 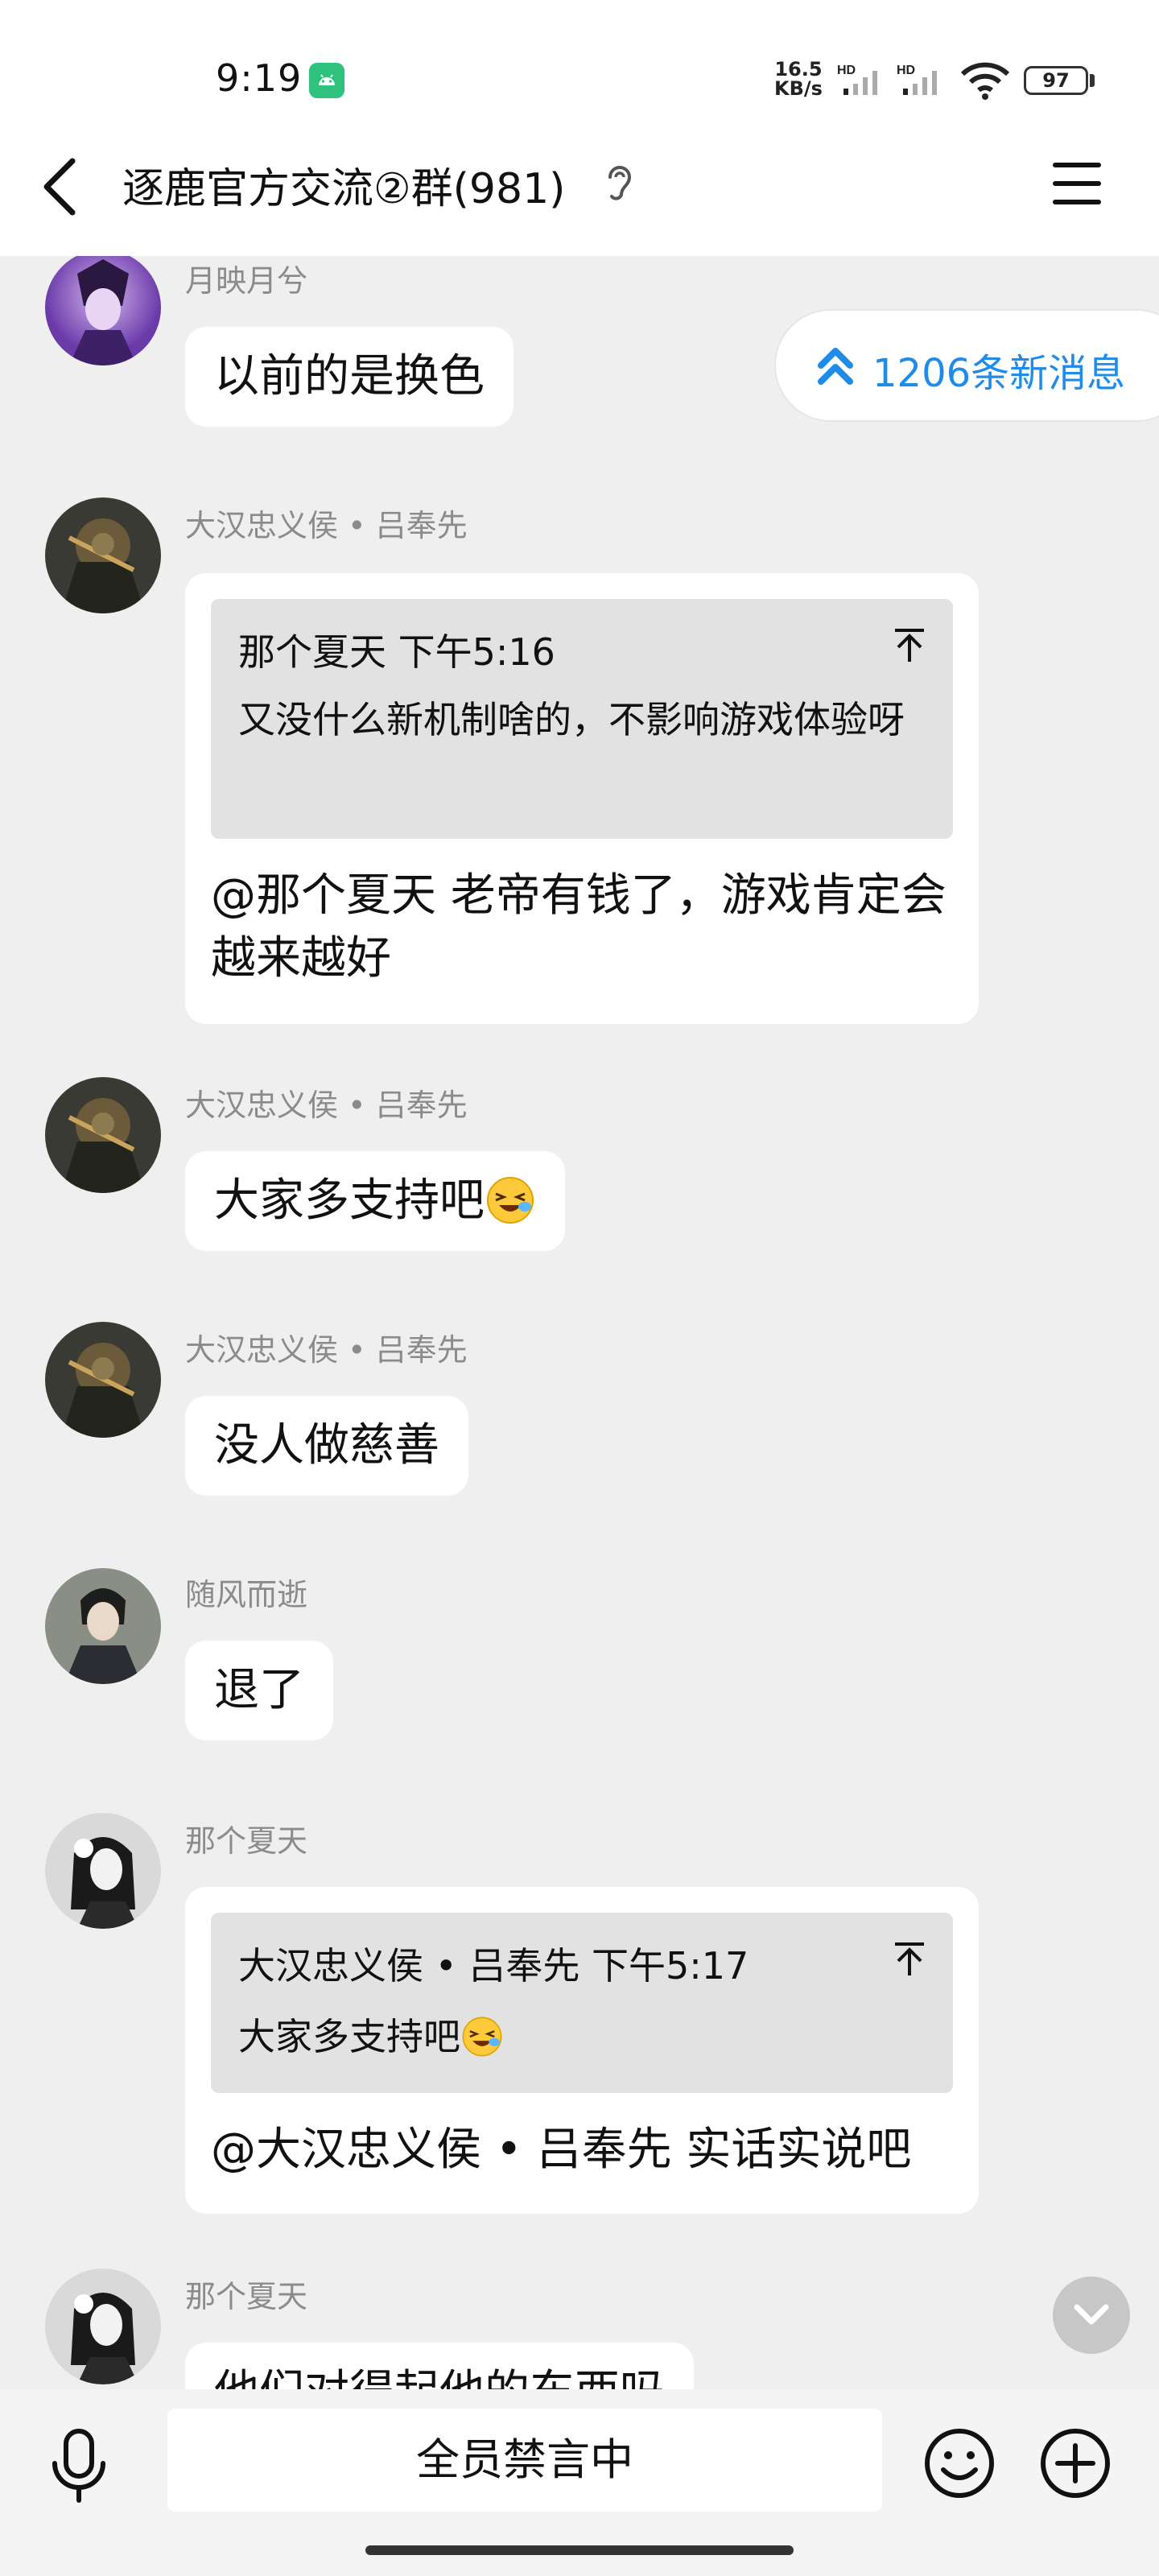 I want to click on status-time: 9:19, so click(x=259, y=78).